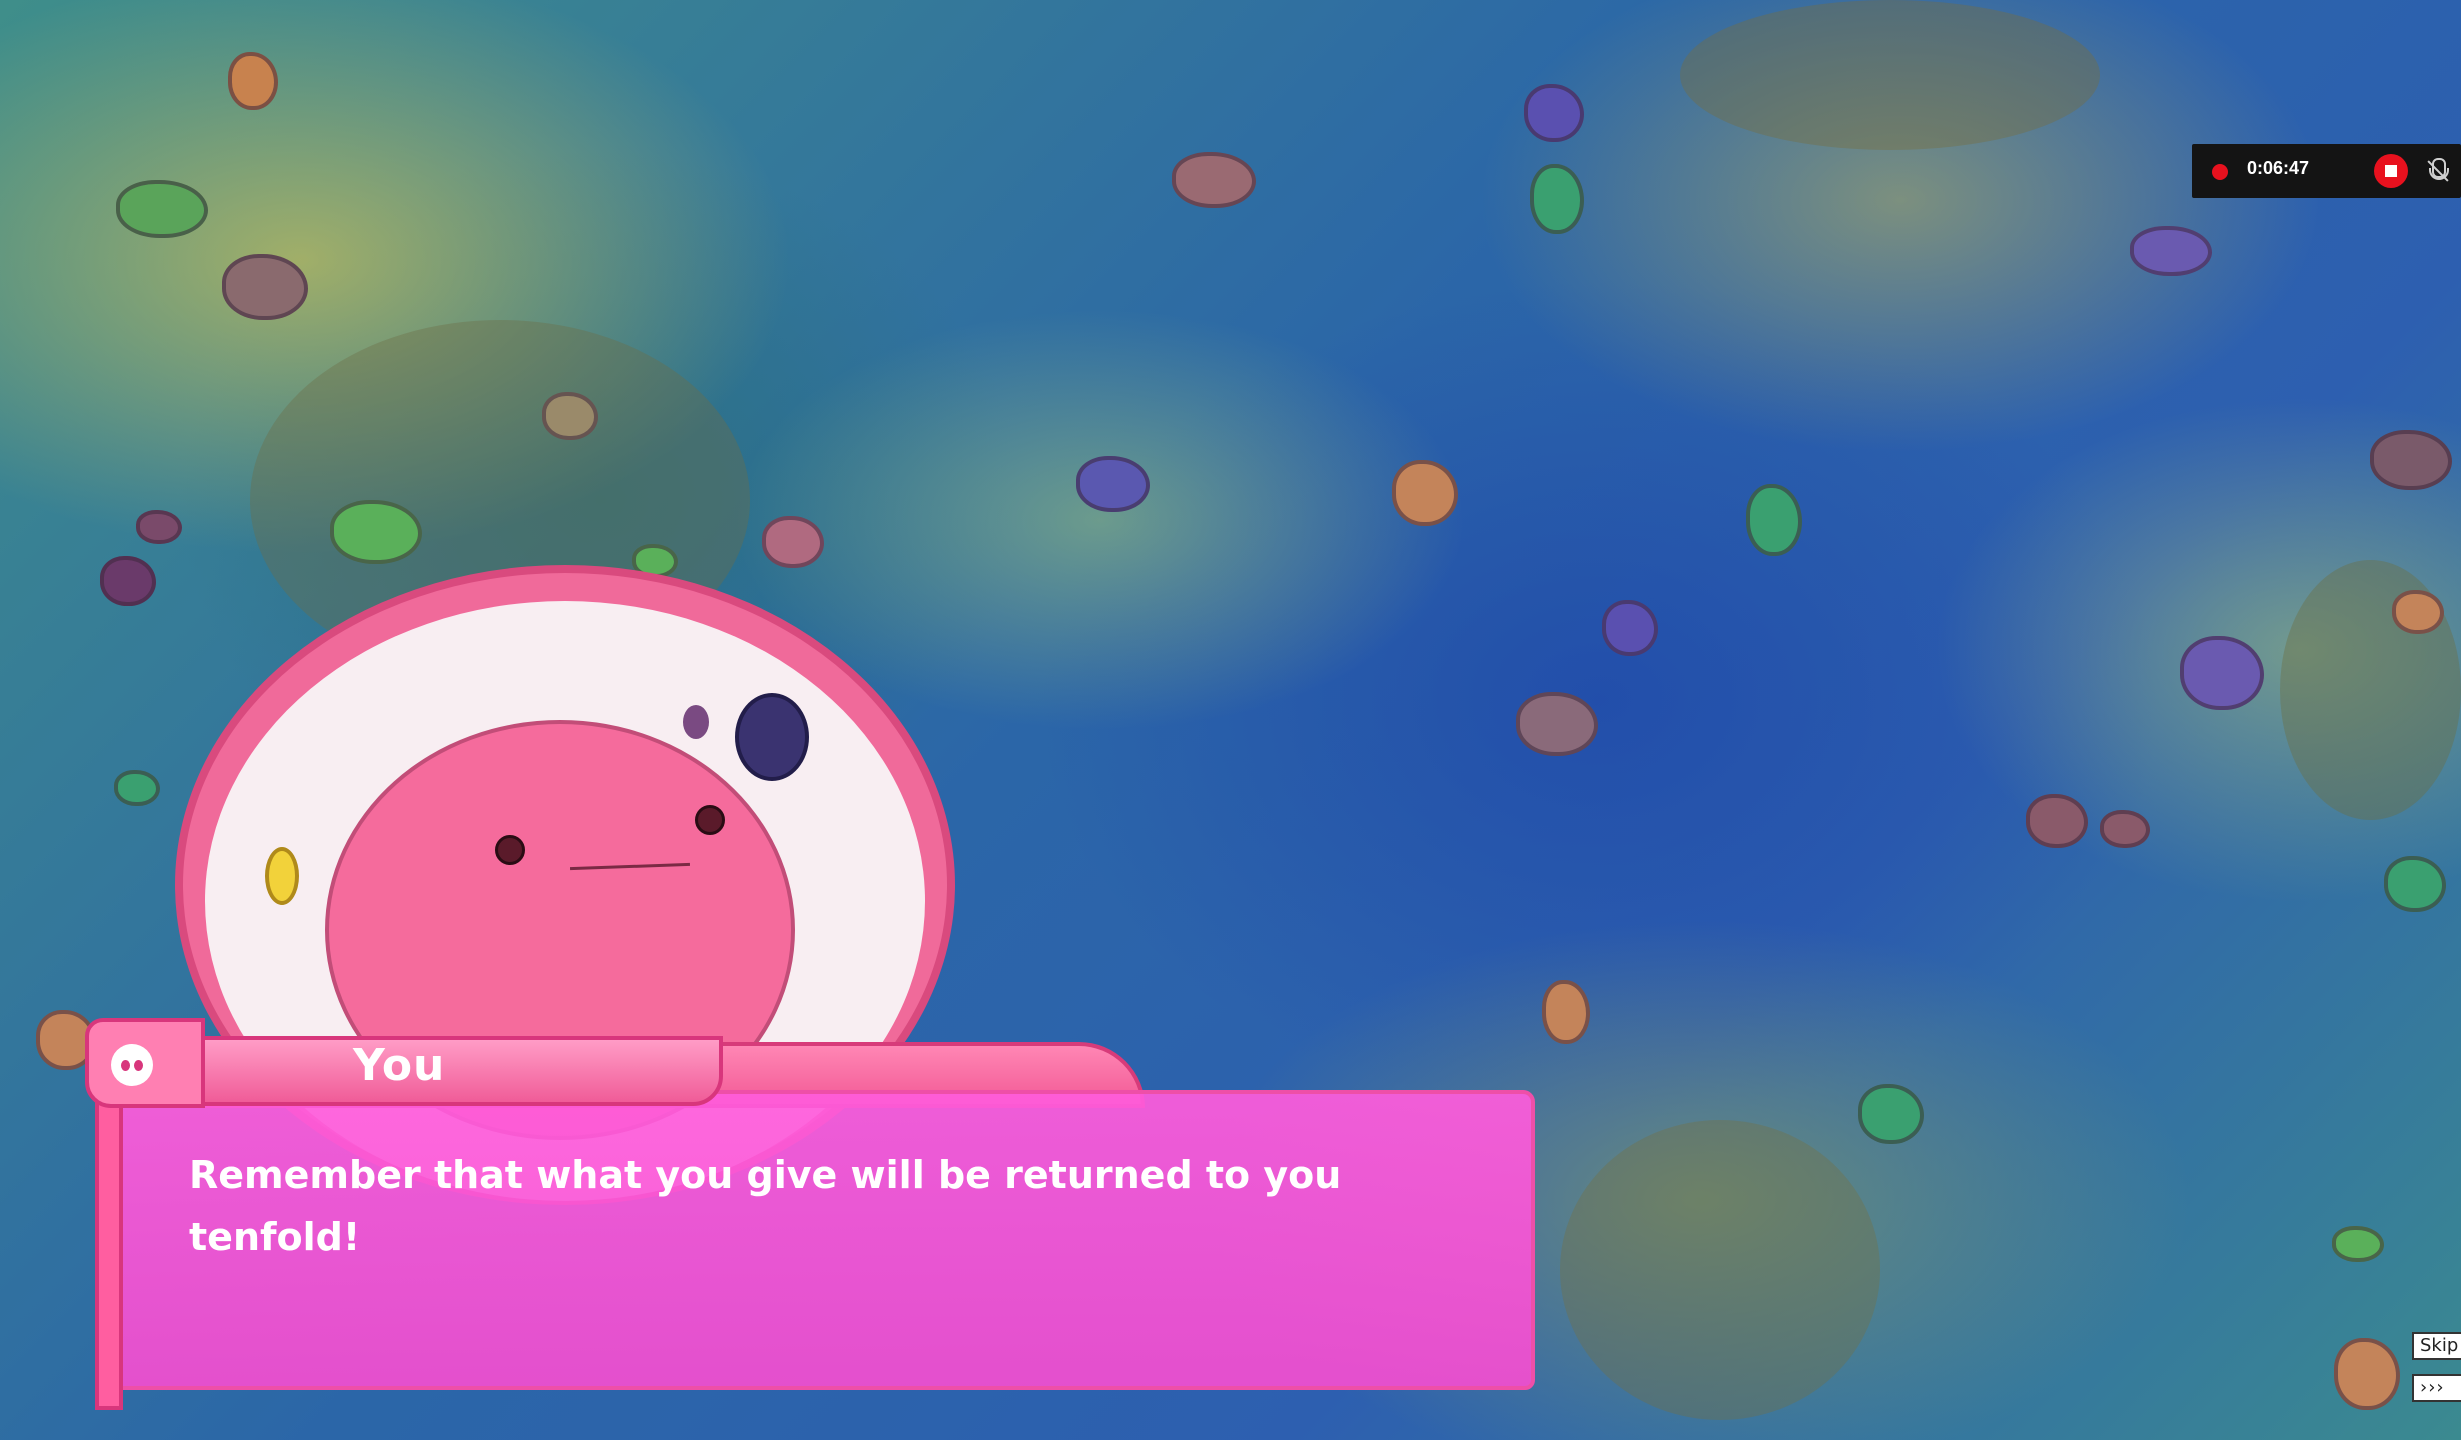 The image size is (2461, 1440). What do you see at coordinates (132, 1065) in the screenshot?
I see `face-icon` at bounding box center [132, 1065].